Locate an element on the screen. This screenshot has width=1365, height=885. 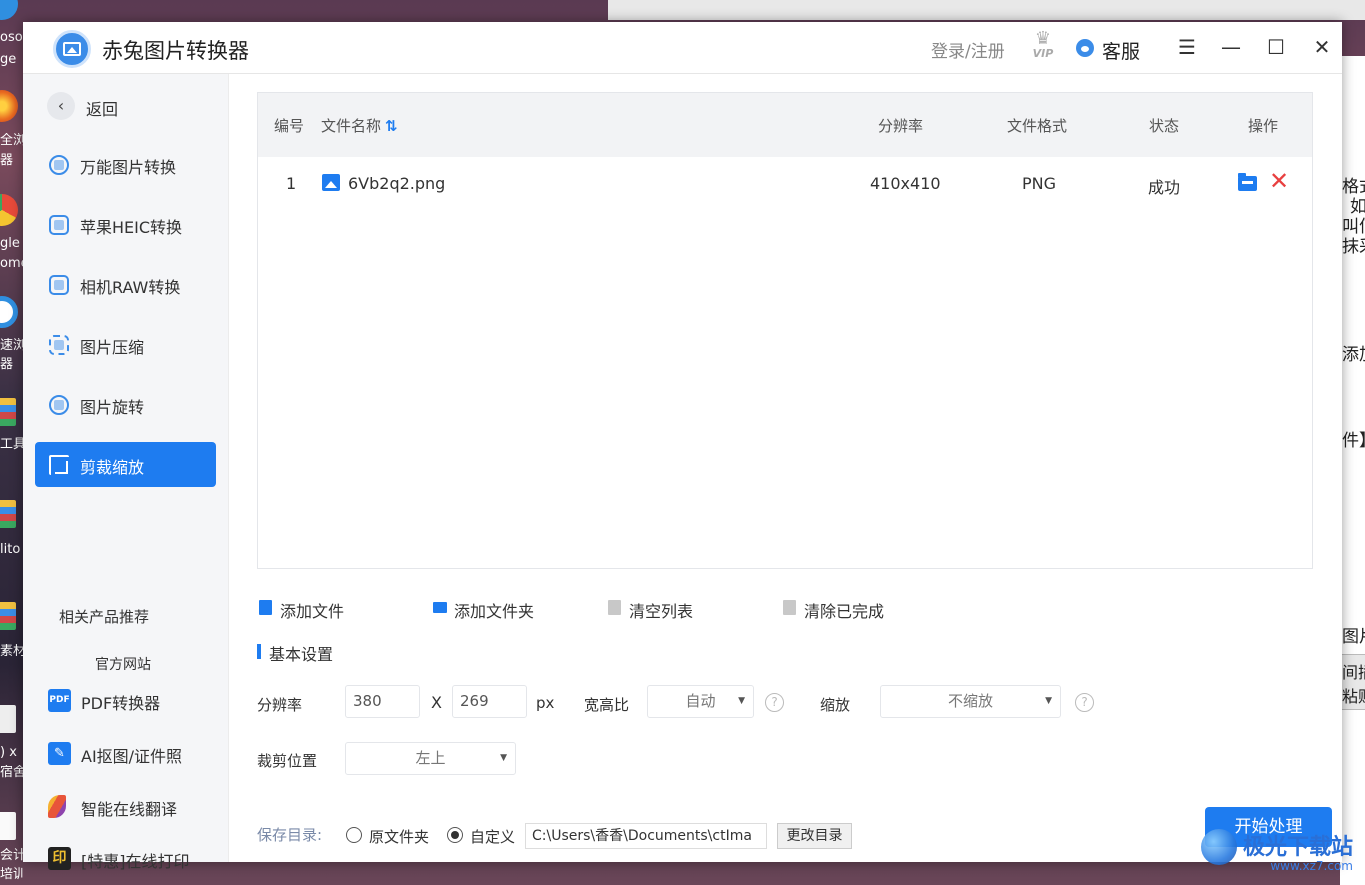
app-title: 赤兔图片转换器 is located at coordinates (175, 51).